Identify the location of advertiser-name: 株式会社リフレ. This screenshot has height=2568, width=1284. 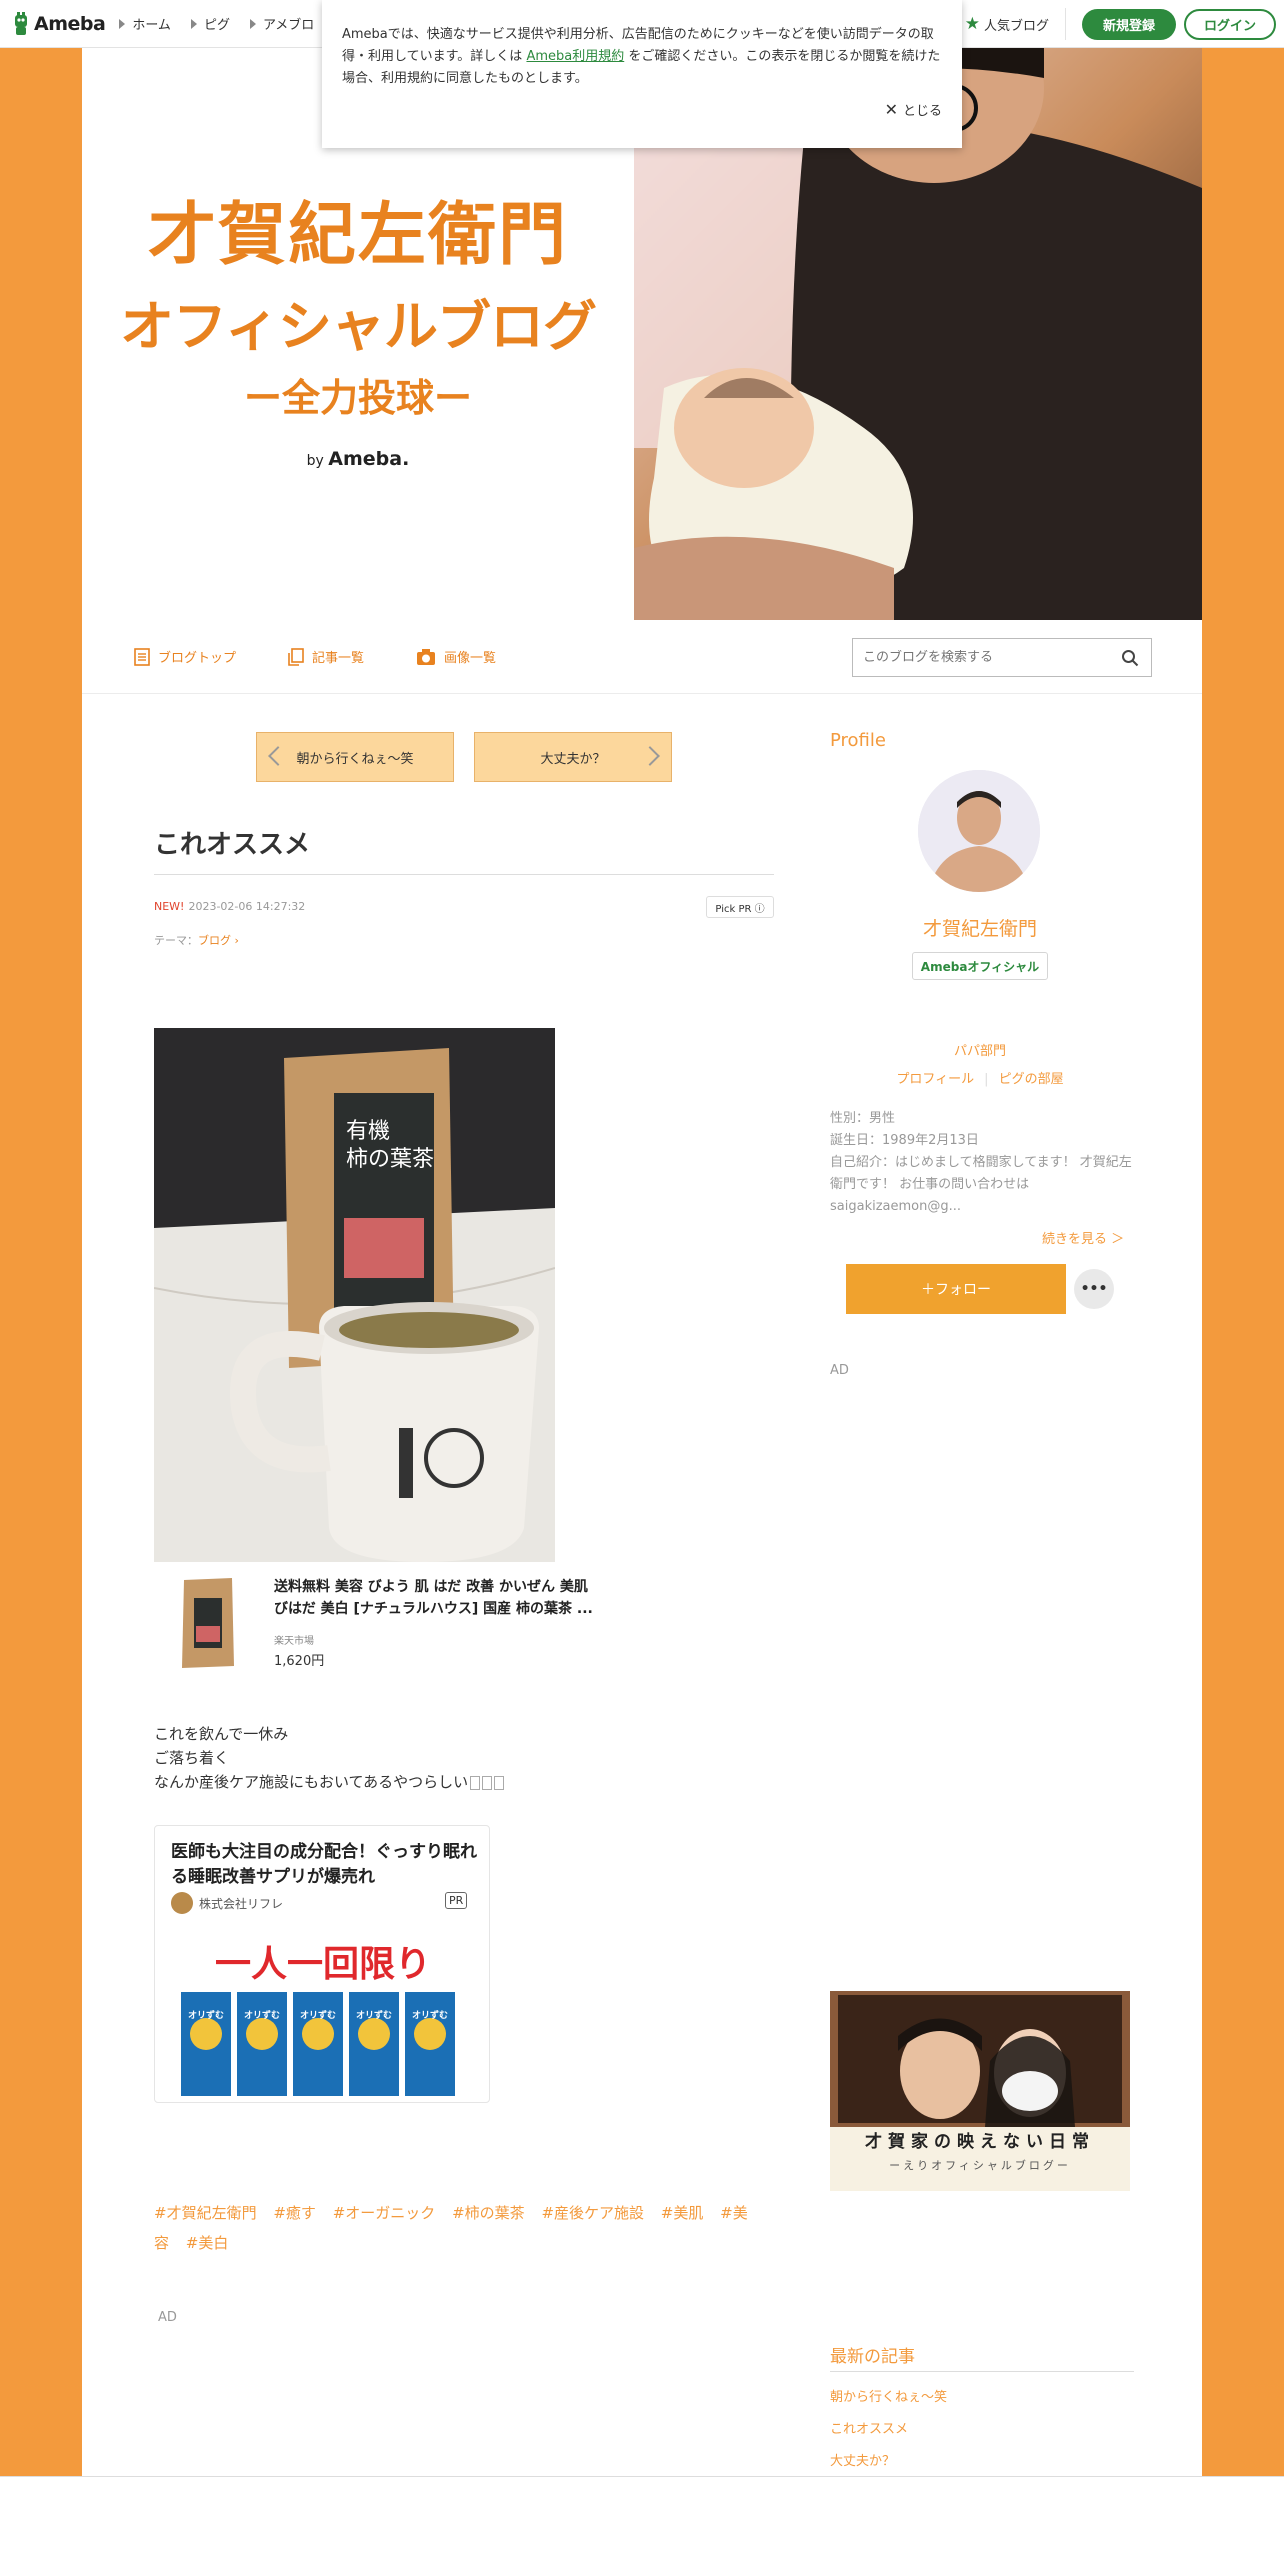
(241, 1903).